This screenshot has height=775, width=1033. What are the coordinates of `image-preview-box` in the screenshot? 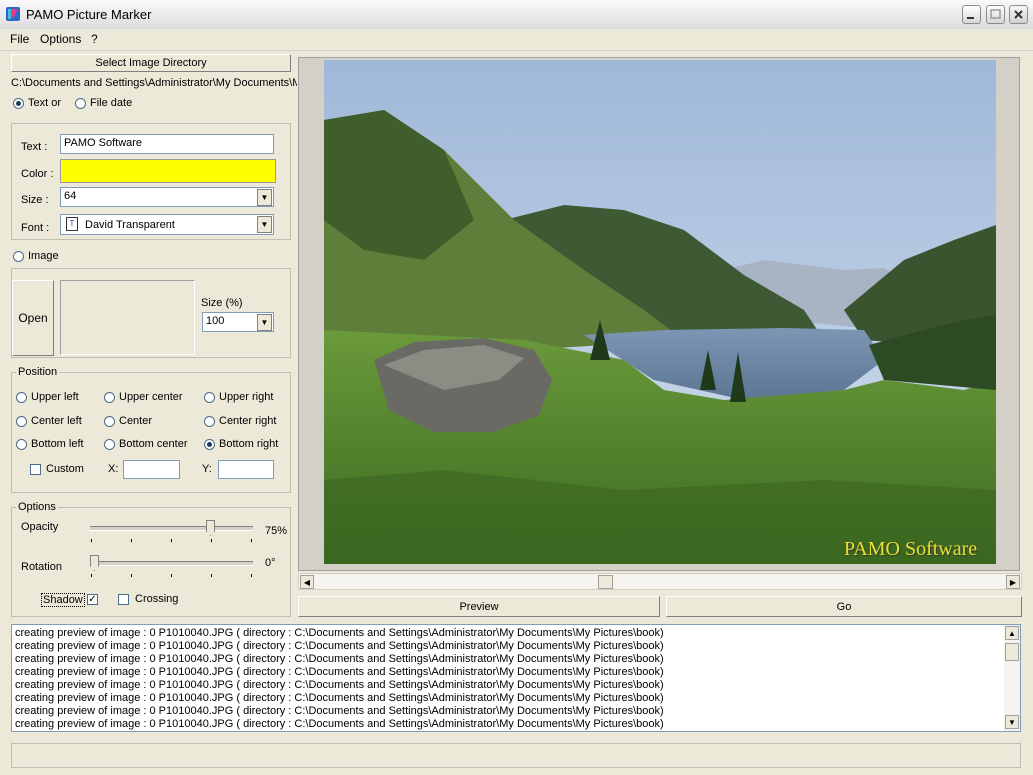 It's located at (127, 317).